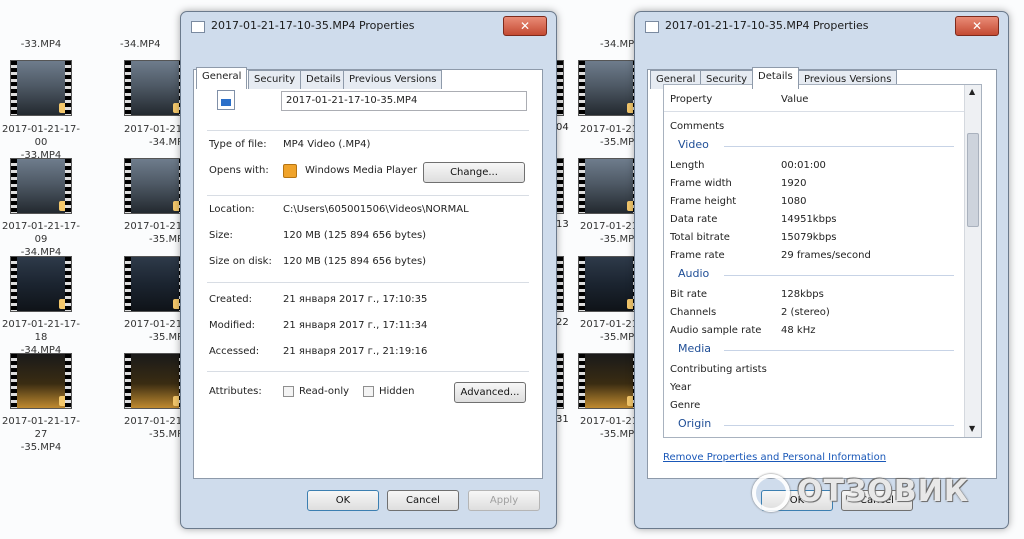 This screenshot has height=539, width=1024. I want to click on dialog-title: 2017-01-21-17-10-35.MP4 Properties, so click(767, 25).